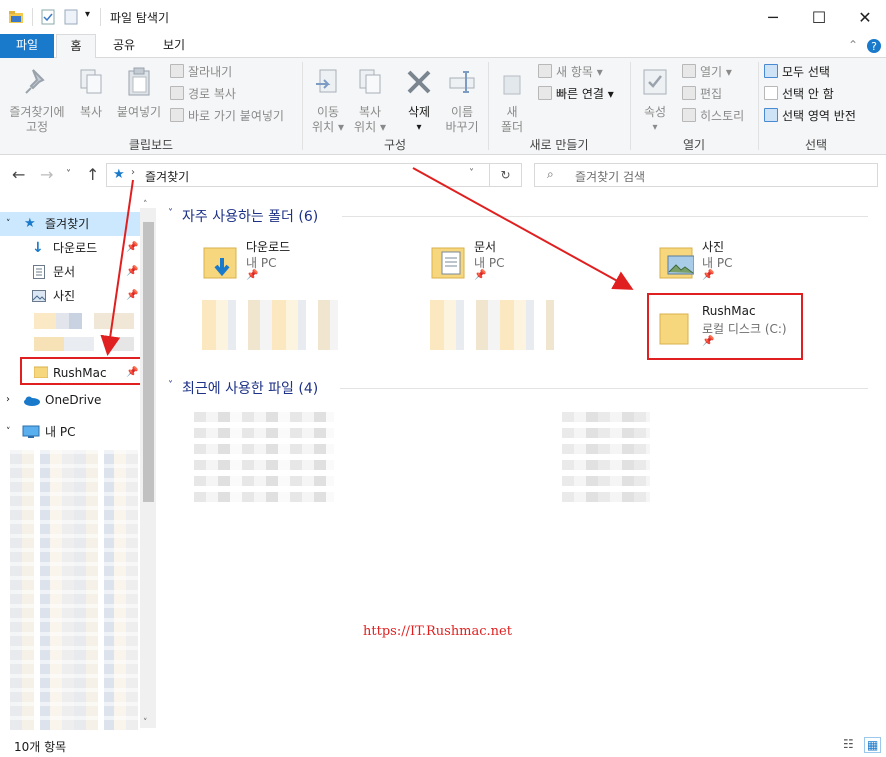 The image size is (886, 757). What do you see at coordinates (48, 17) in the screenshot?
I see `properties-quick-icon` at bounding box center [48, 17].